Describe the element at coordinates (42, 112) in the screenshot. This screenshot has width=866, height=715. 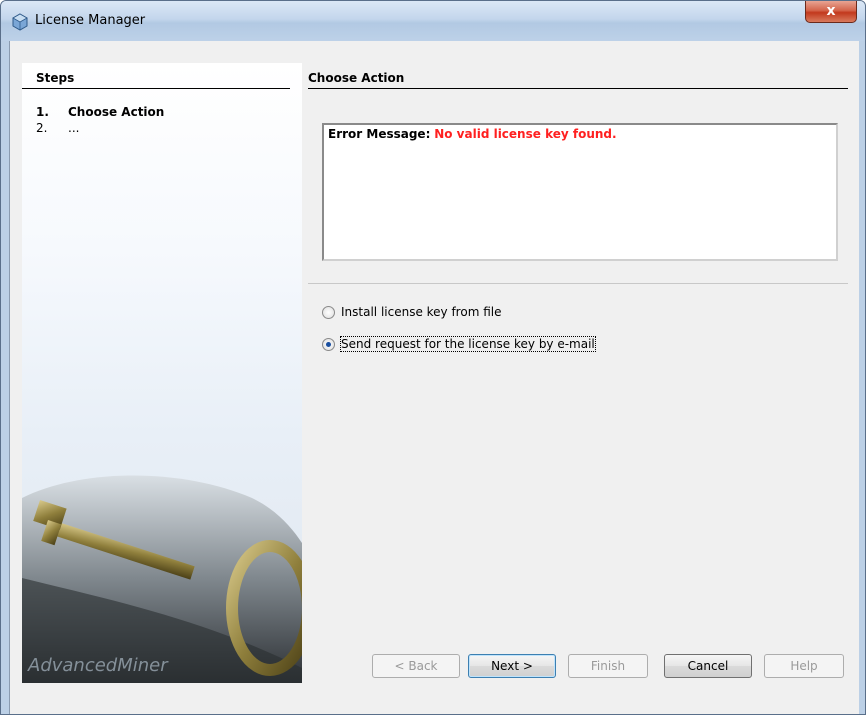
I see `step-number: 1.` at that location.